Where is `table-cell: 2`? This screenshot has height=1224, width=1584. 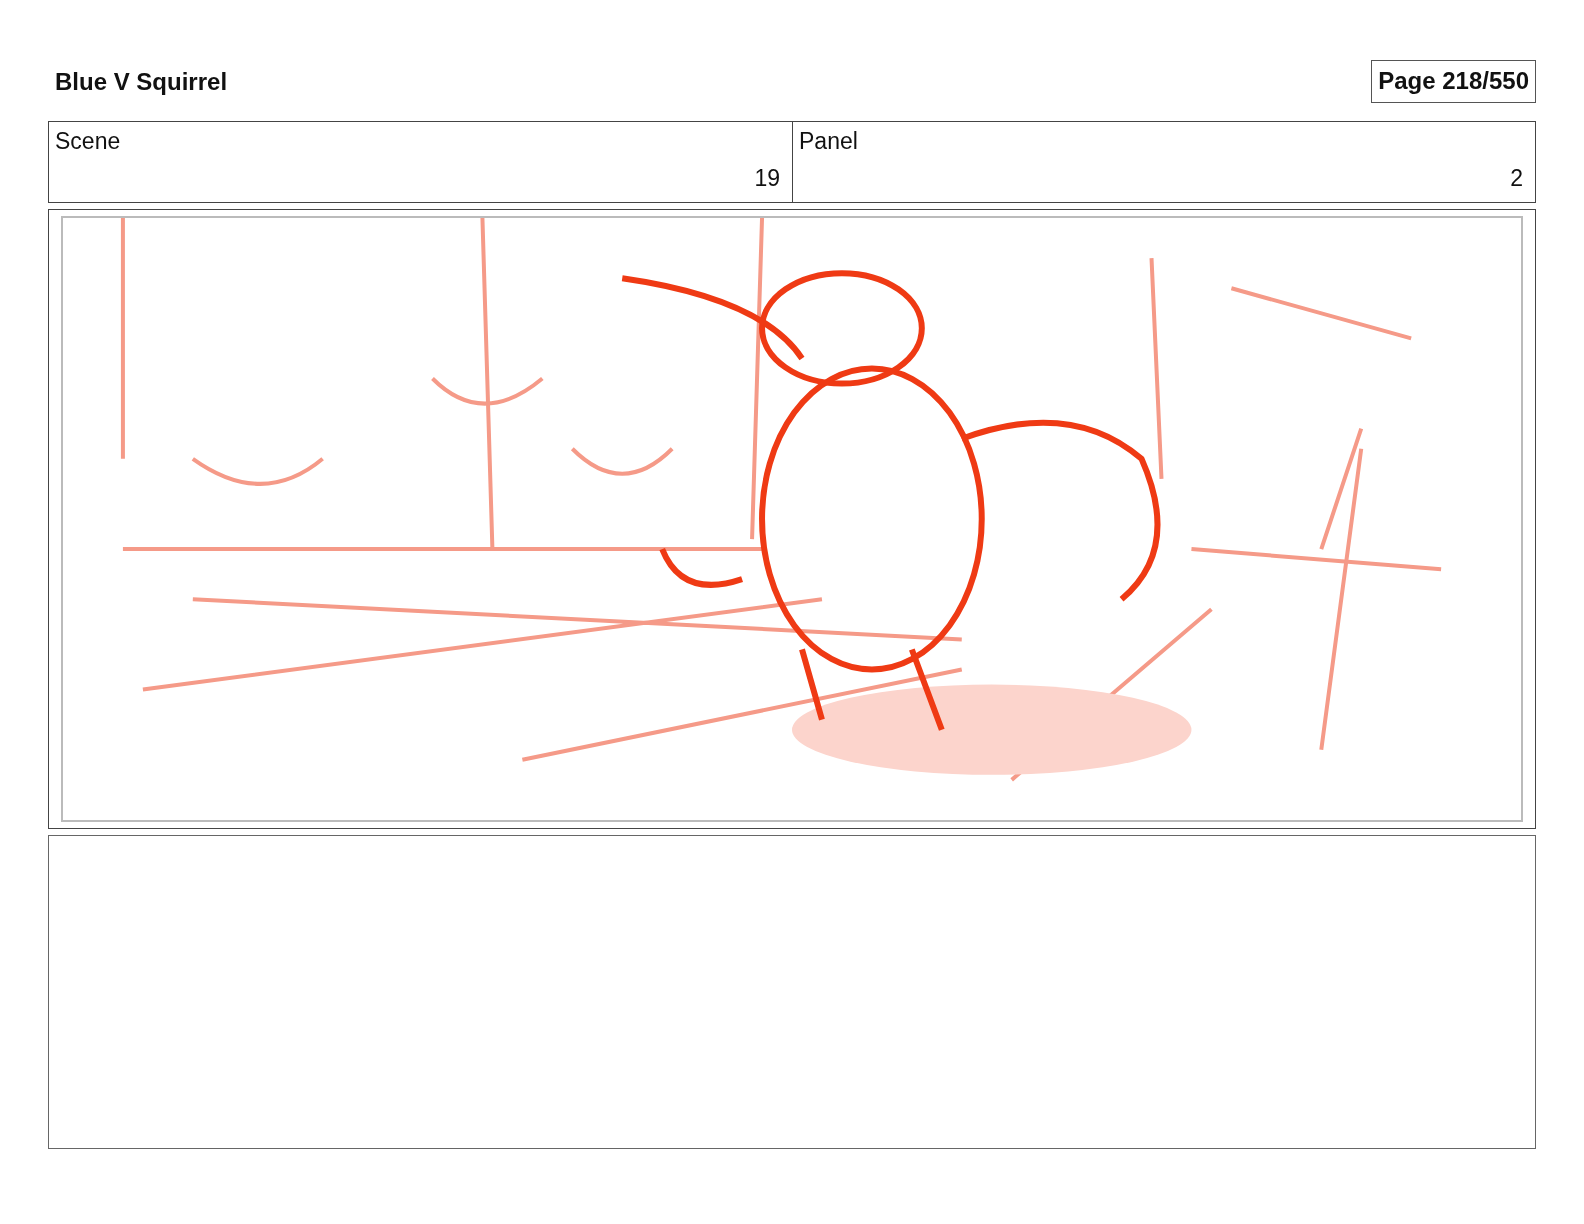 table-cell: 2 is located at coordinates (1516, 178).